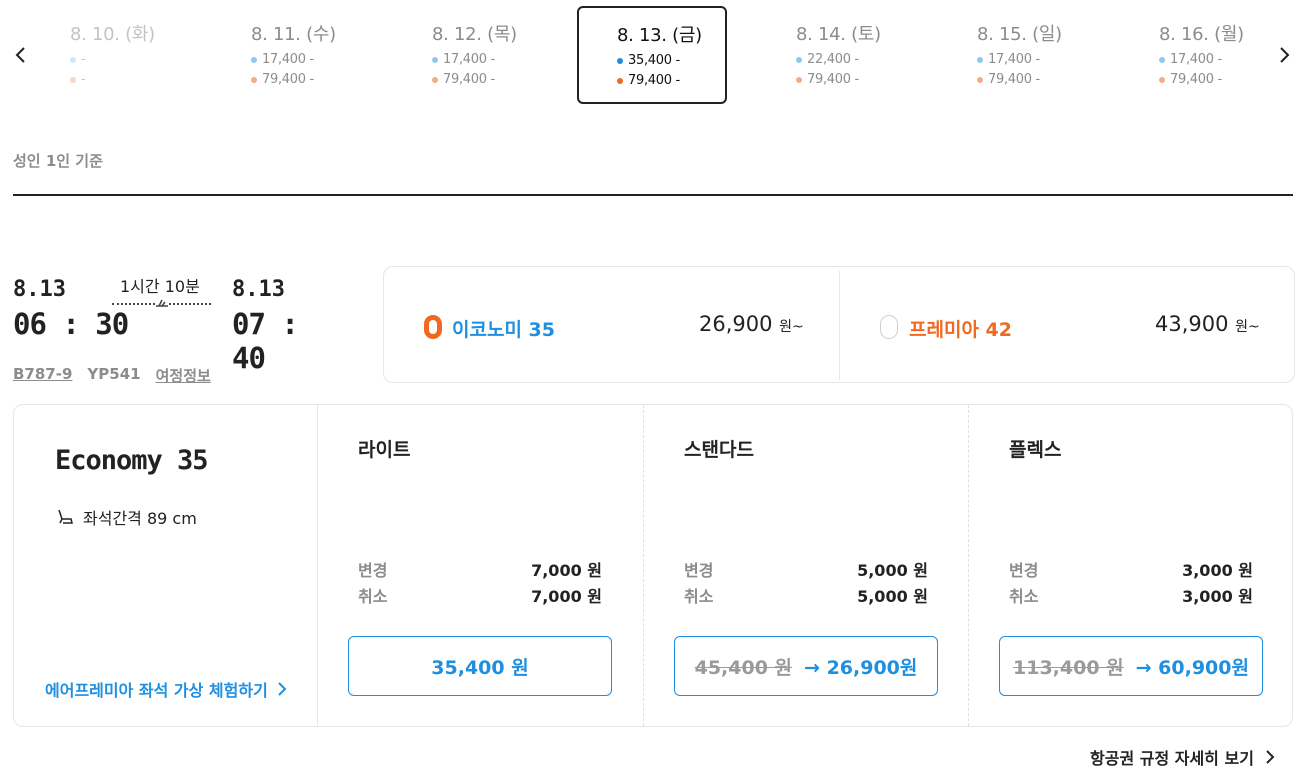  I want to click on departure-date: 8.13, so click(39, 289).